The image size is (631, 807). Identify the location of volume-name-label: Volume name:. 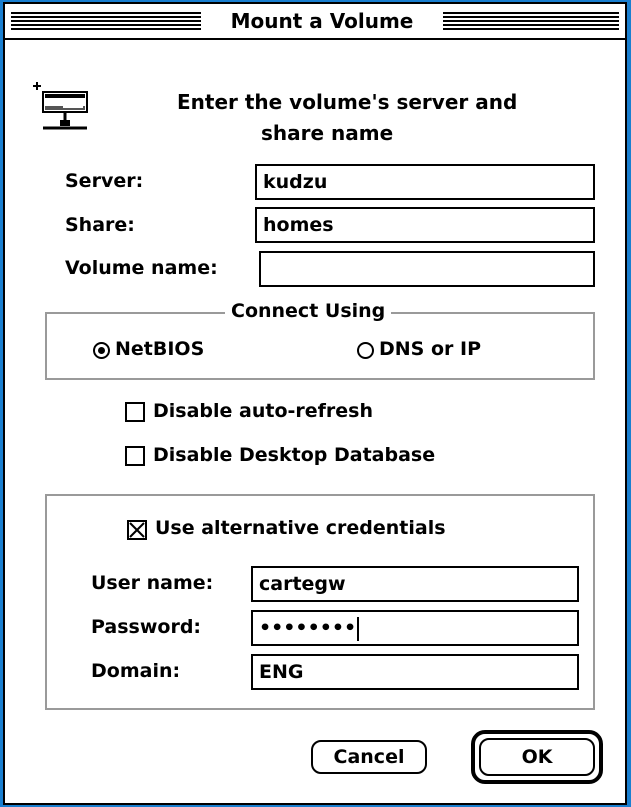
(141, 268).